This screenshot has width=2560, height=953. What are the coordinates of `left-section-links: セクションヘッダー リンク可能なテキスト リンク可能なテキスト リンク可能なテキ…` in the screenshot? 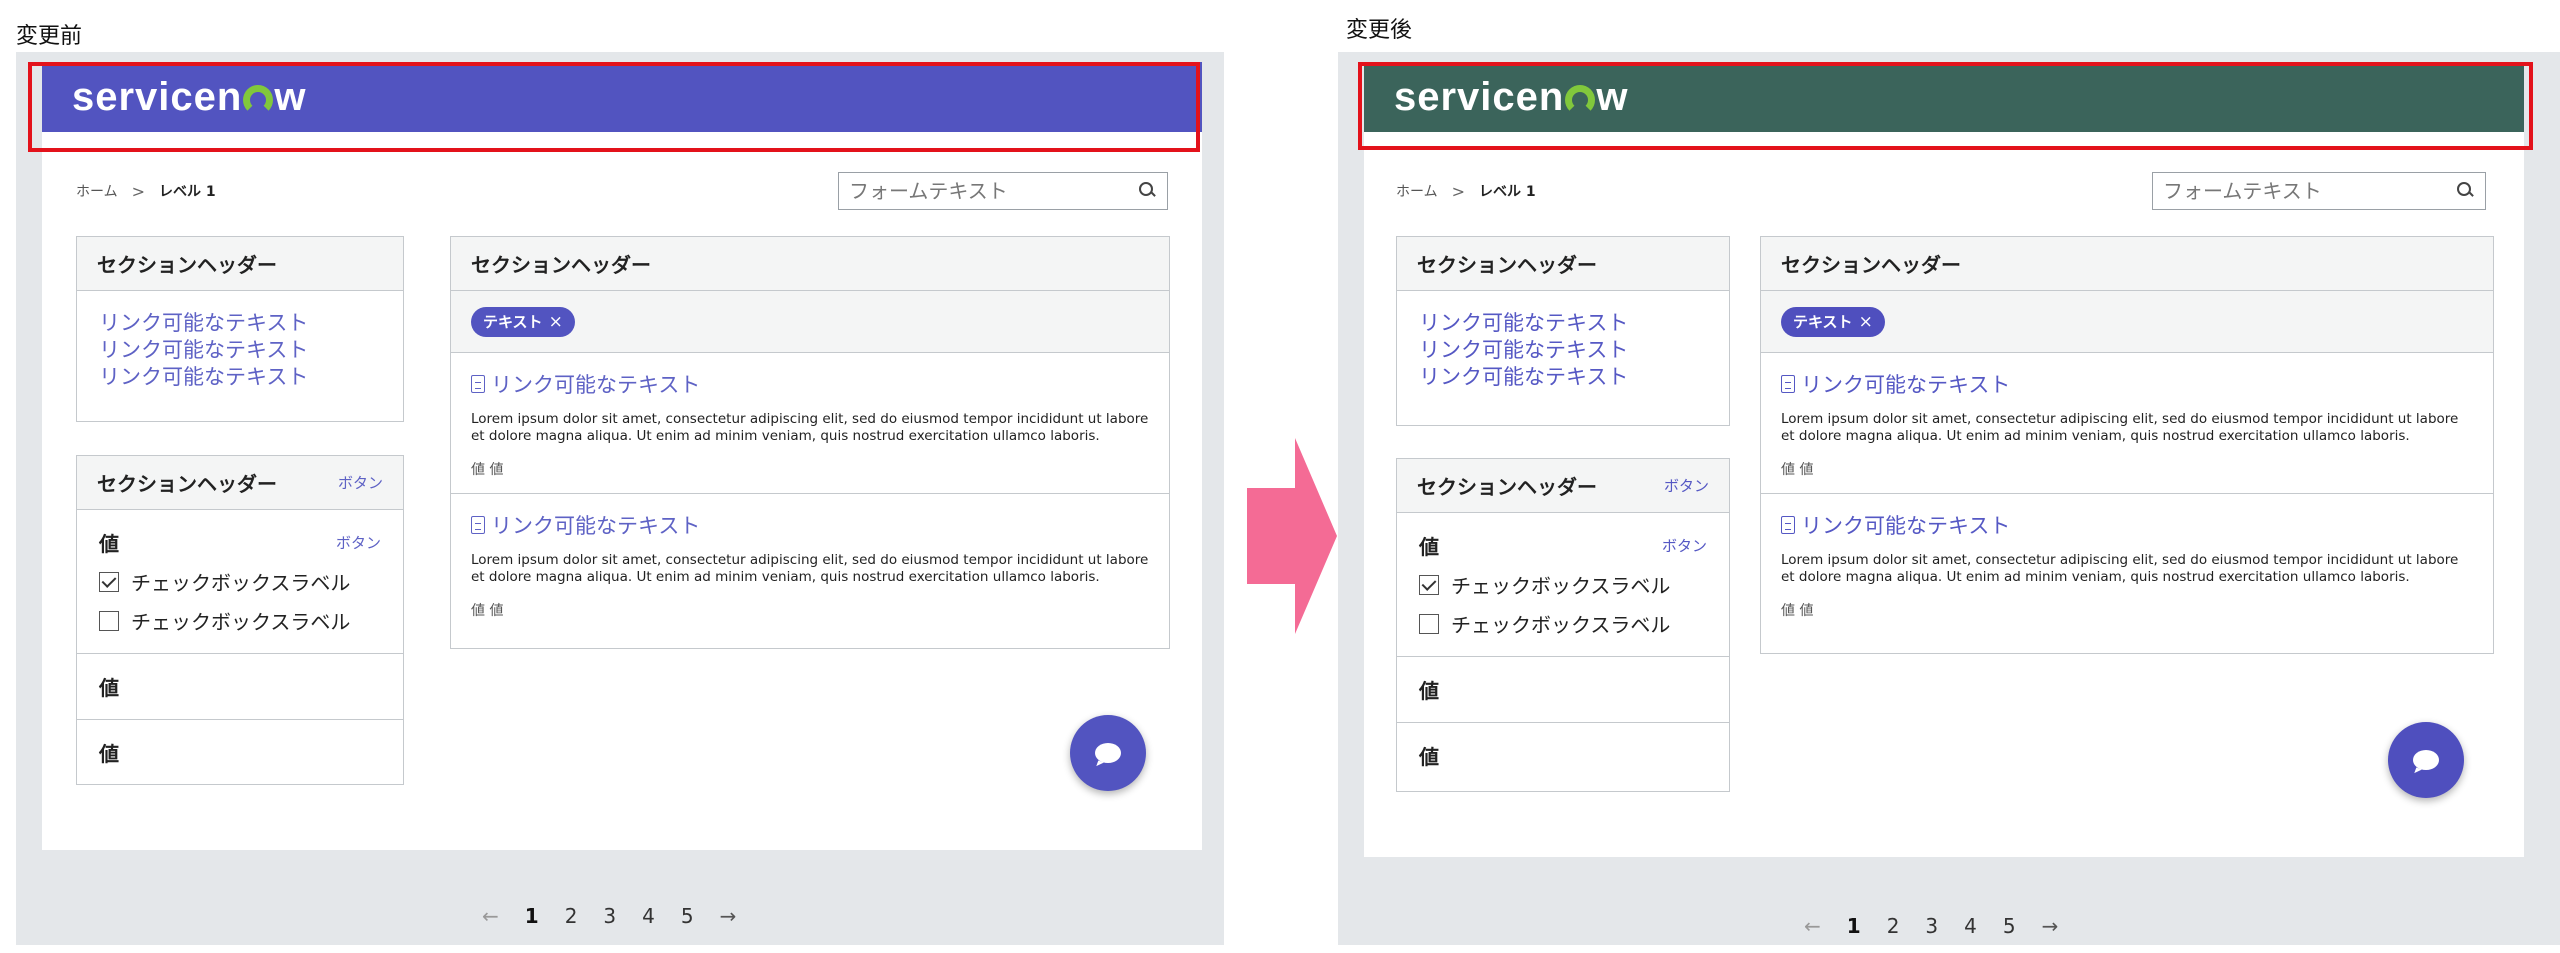 It's located at (240, 329).